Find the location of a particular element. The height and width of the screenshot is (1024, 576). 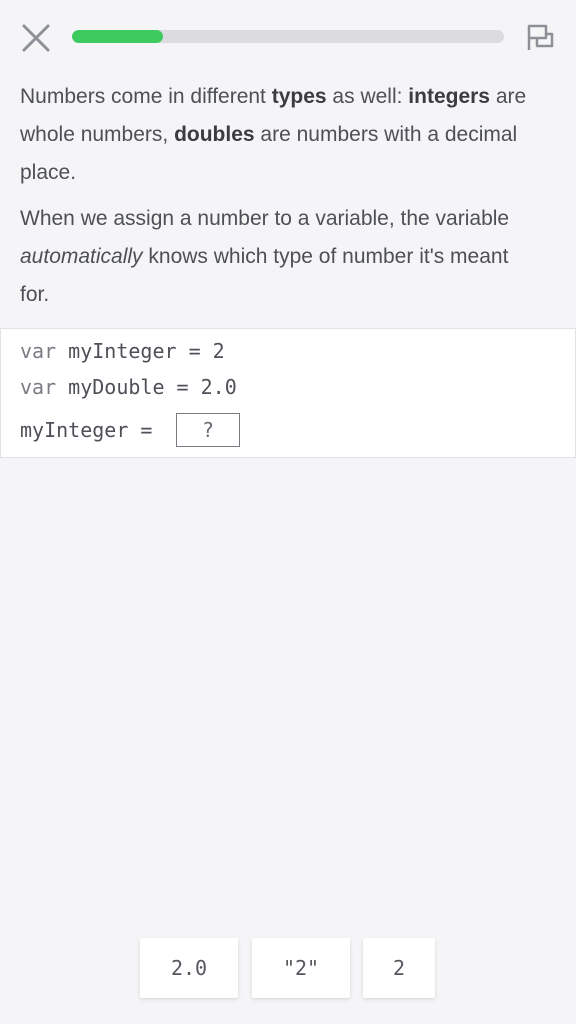

code-text: myDouble = 2.0 is located at coordinates (146, 387).